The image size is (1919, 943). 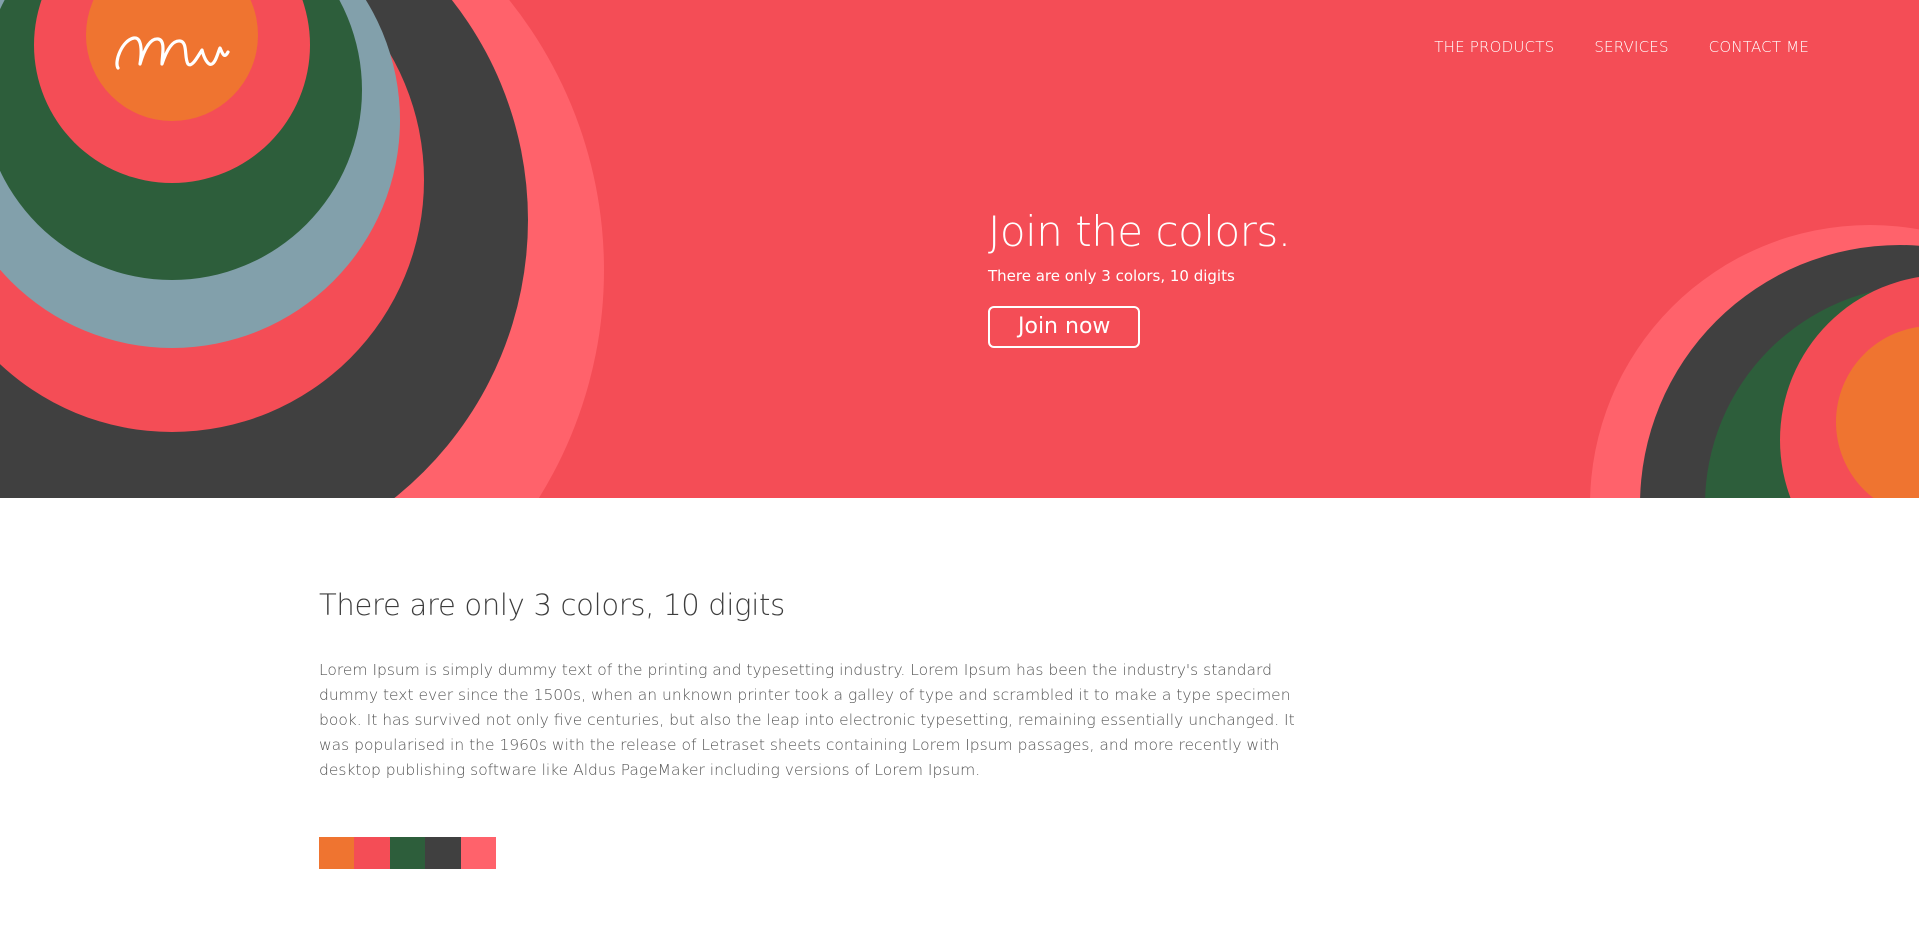 I want to click on main-navigation: THE PRODUCTS SERVICES CONTACT ME, so click(x=1621, y=47).